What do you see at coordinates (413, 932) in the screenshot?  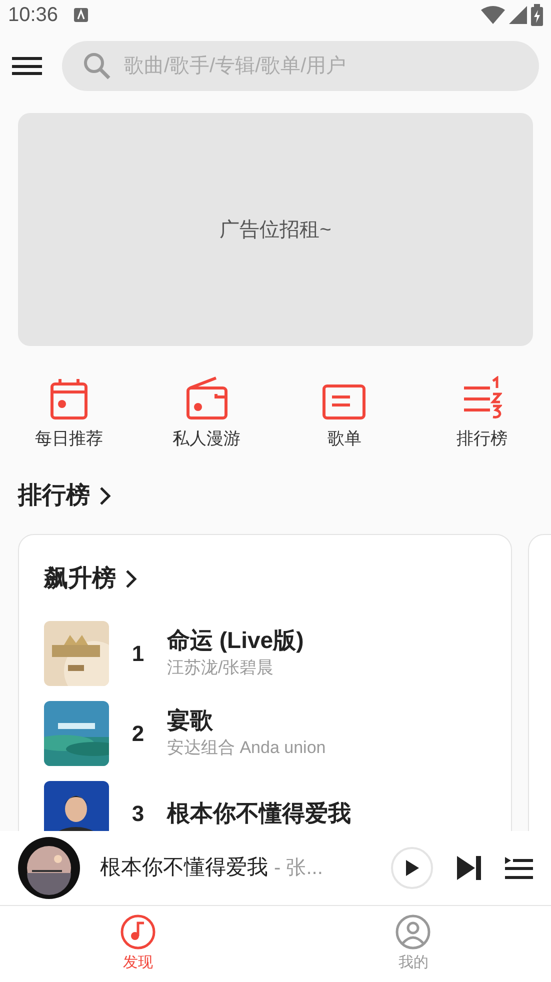 I see `user-icon` at bounding box center [413, 932].